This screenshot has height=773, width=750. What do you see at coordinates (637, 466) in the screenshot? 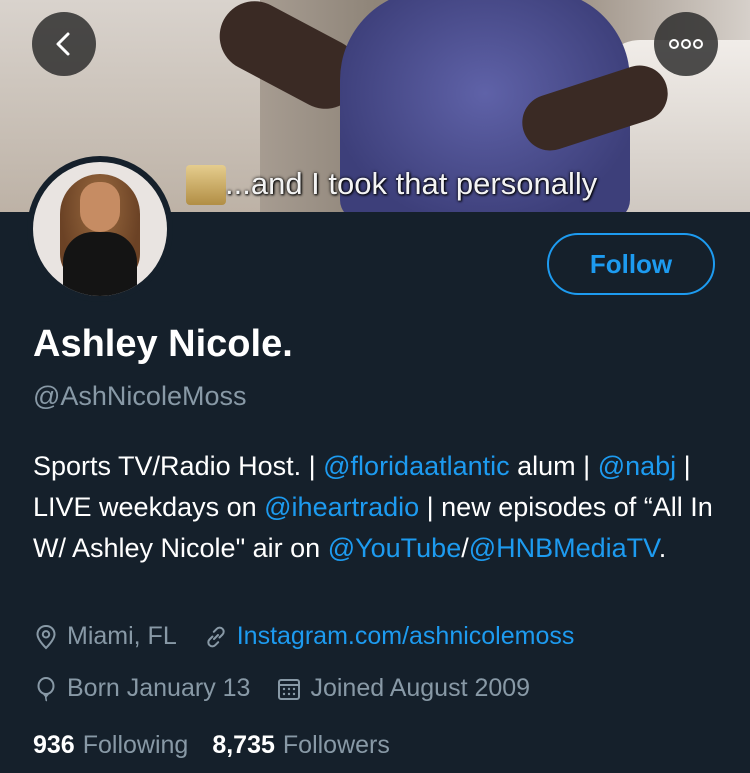
I see `mention-nabj: @nabj` at bounding box center [637, 466].